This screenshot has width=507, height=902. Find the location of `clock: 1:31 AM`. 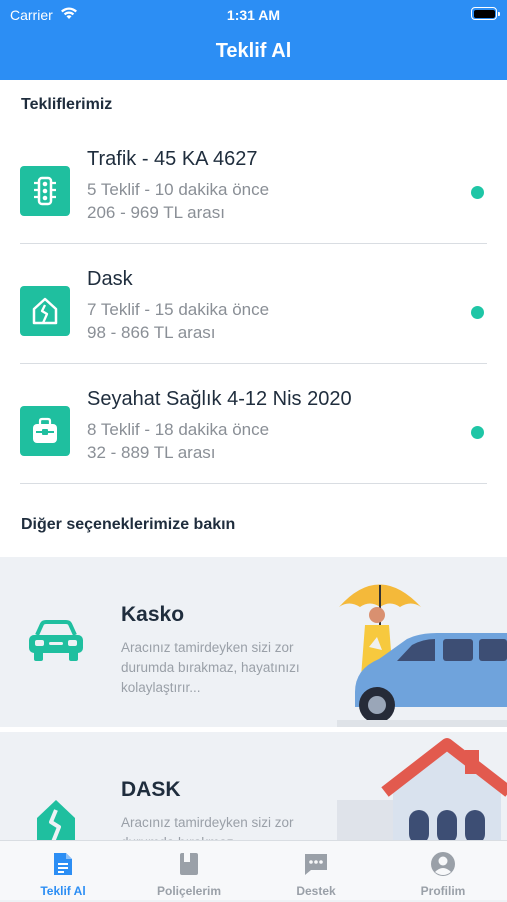

clock: 1:31 AM is located at coordinates (253, 15).